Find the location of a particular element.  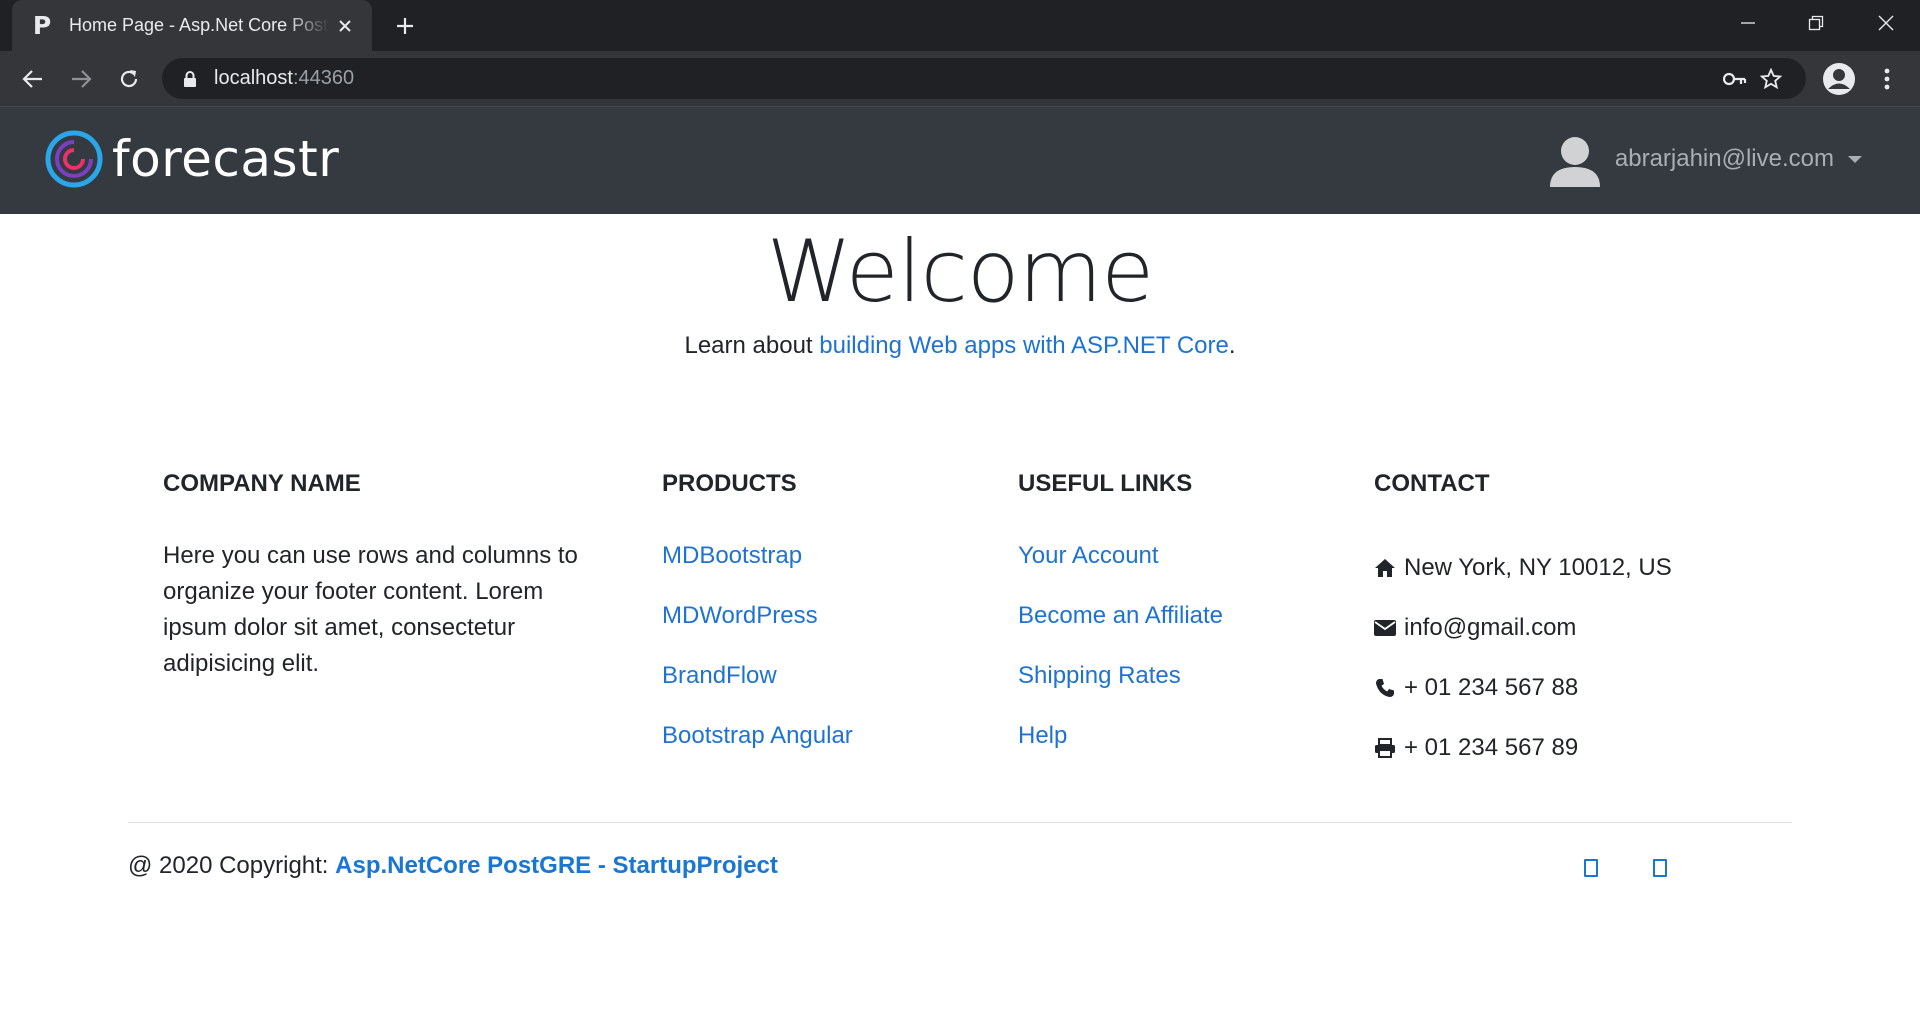

product-link-bootstrap-angular: Bootstrap Angular is located at coordinates (757, 735).